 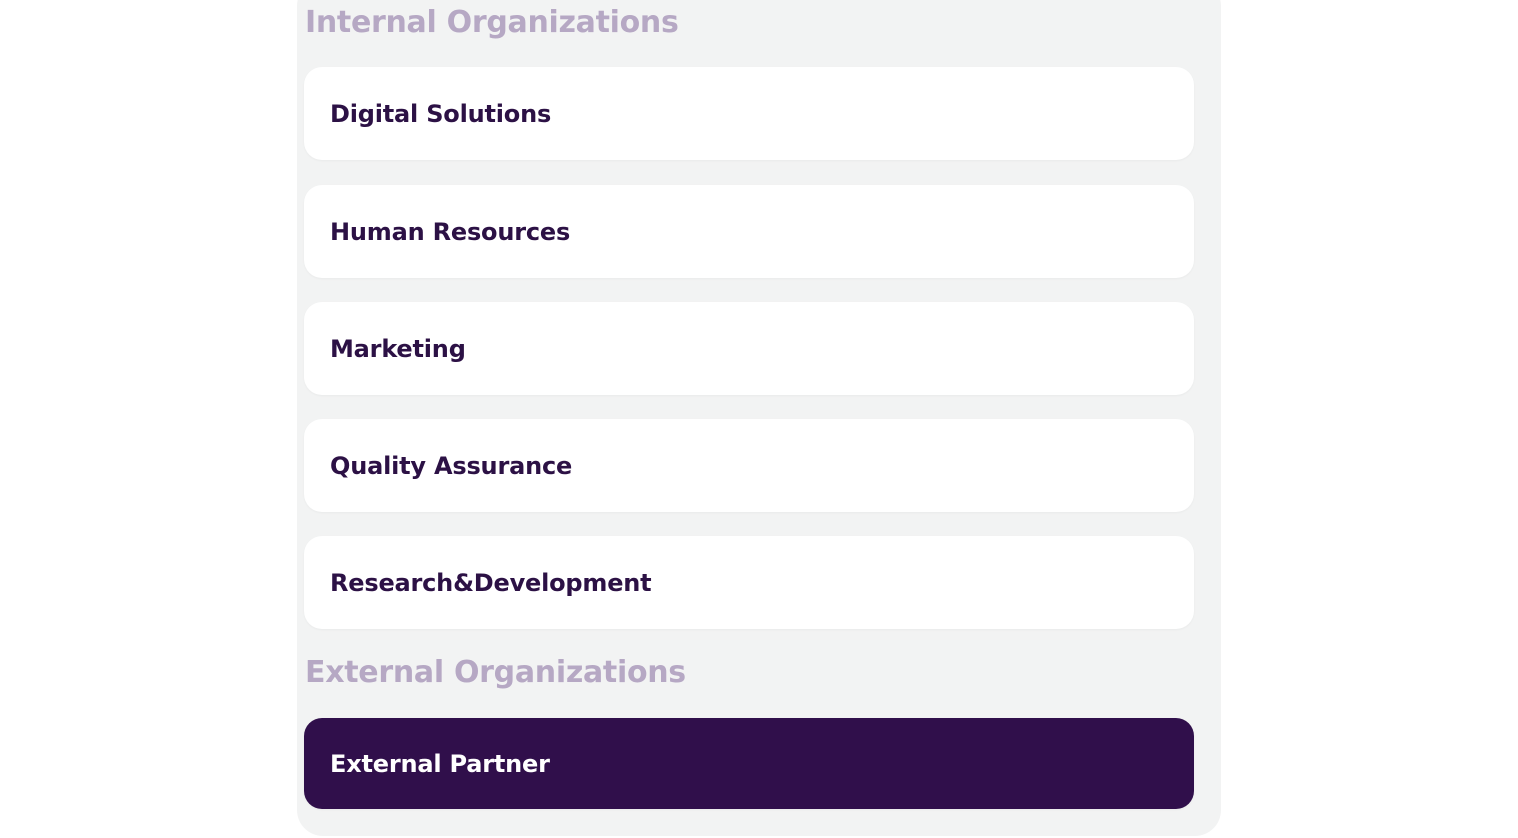 What do you see at coordinates (749, 763) in the screenshot?
I see `org-item-external-partner: External Partner` at bounding box center [749, 763].